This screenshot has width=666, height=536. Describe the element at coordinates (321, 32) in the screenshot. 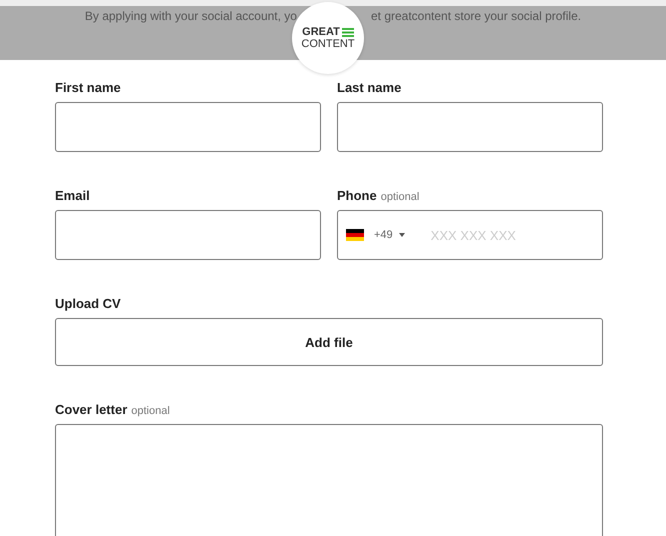

I see `logo-text: GREAT` at that location.